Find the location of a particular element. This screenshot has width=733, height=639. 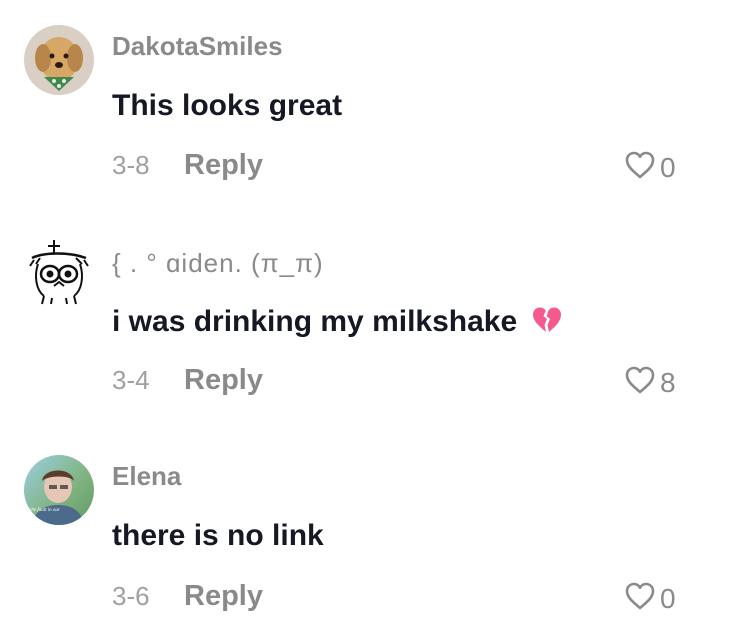

comment-username: DakotaSmiles is located at coordinates (197, 46).